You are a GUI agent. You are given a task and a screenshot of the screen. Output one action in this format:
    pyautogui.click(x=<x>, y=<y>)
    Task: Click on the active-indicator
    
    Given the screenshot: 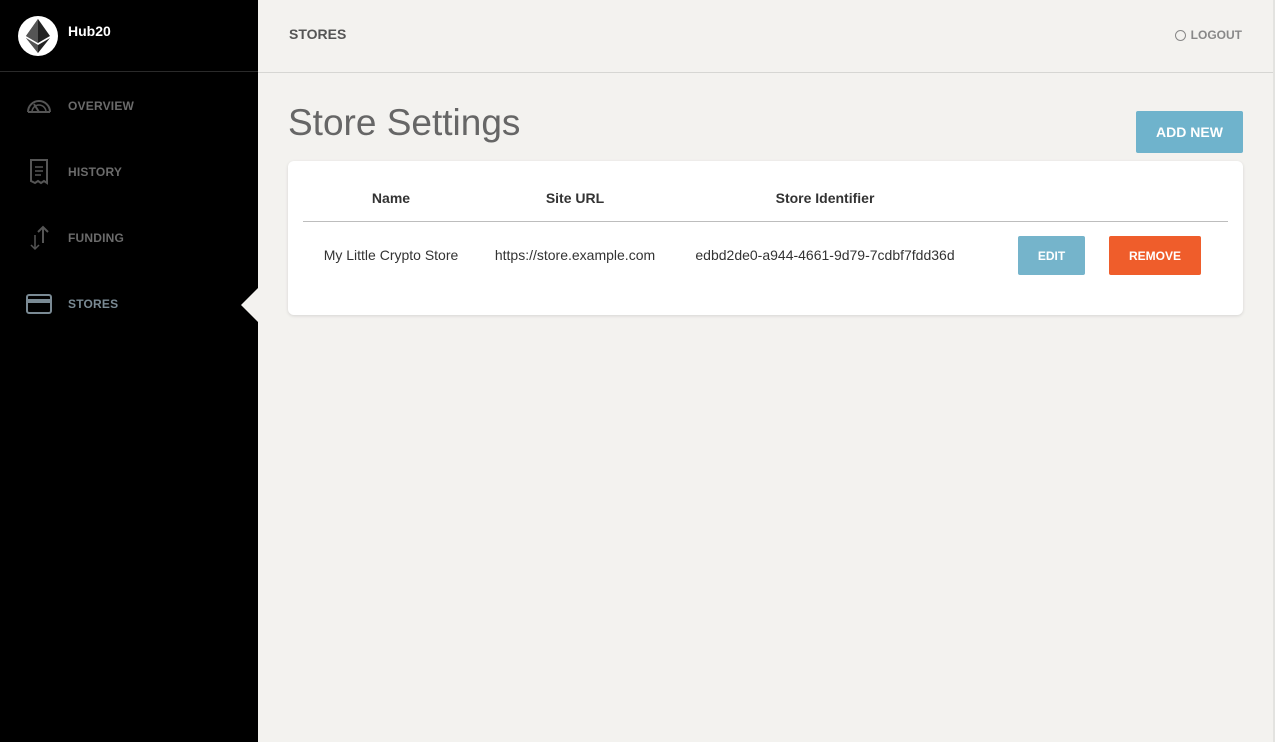 What is the action you would take?
    pyautogui.click(x=249, y=305)
    